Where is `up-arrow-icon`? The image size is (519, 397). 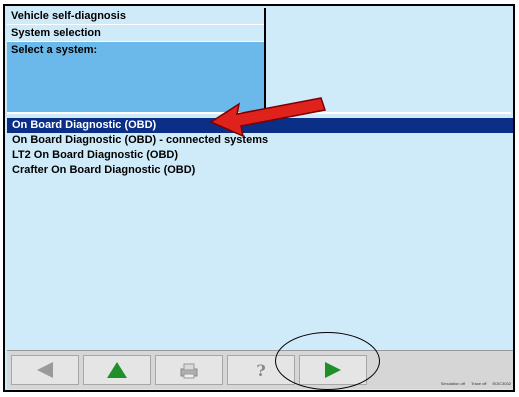
up-arrow-icon is located at coordinates (117, 370).